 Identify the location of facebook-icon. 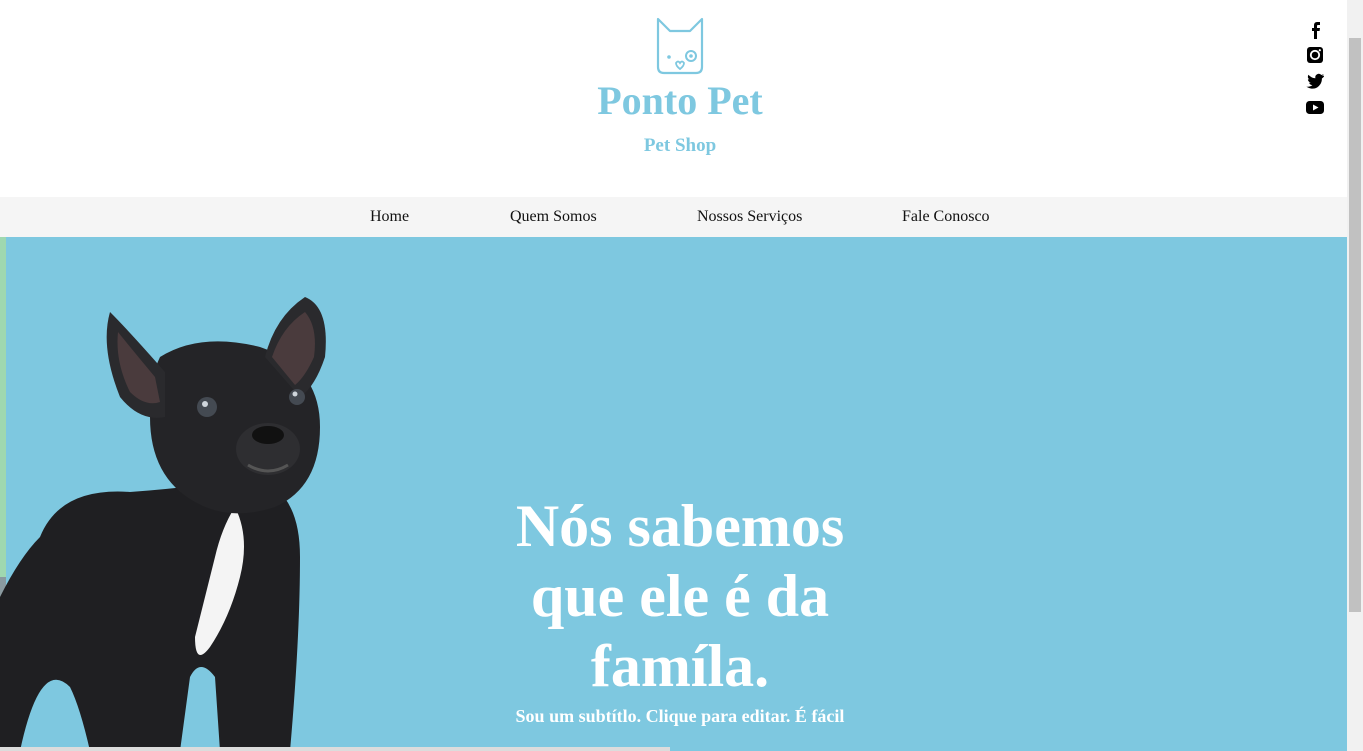
(1315, 29).